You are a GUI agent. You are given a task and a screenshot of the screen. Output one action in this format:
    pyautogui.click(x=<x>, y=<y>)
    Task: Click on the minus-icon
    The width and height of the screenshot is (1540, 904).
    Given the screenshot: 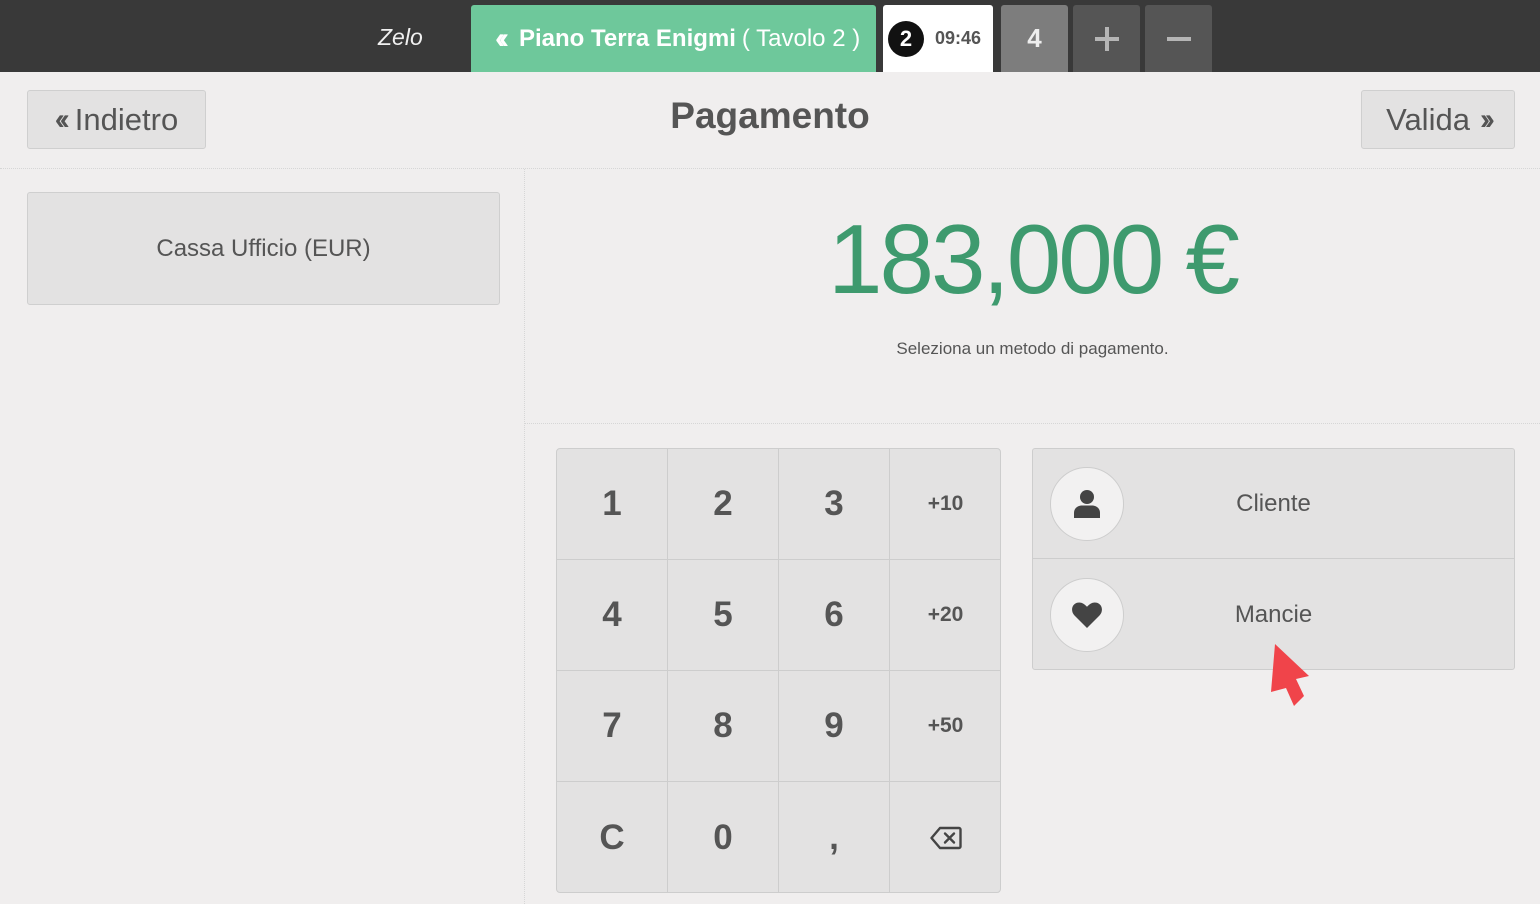 What is the action you would take?
    pyautogui.click(x=1178, y=38)
    